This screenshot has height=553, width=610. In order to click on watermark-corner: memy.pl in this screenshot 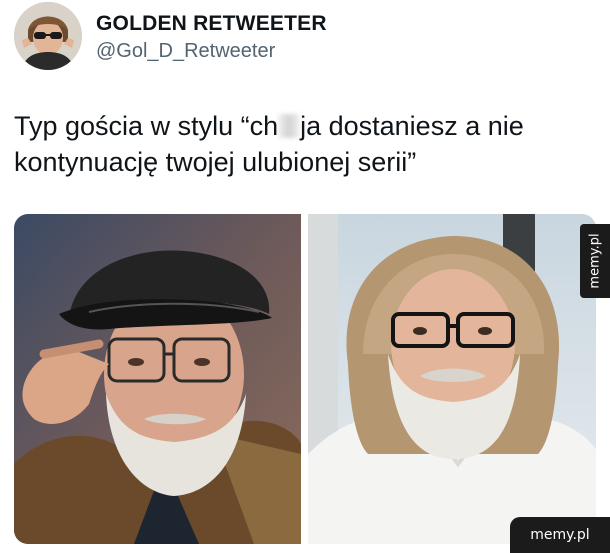, I will do `click(560, 535)`.